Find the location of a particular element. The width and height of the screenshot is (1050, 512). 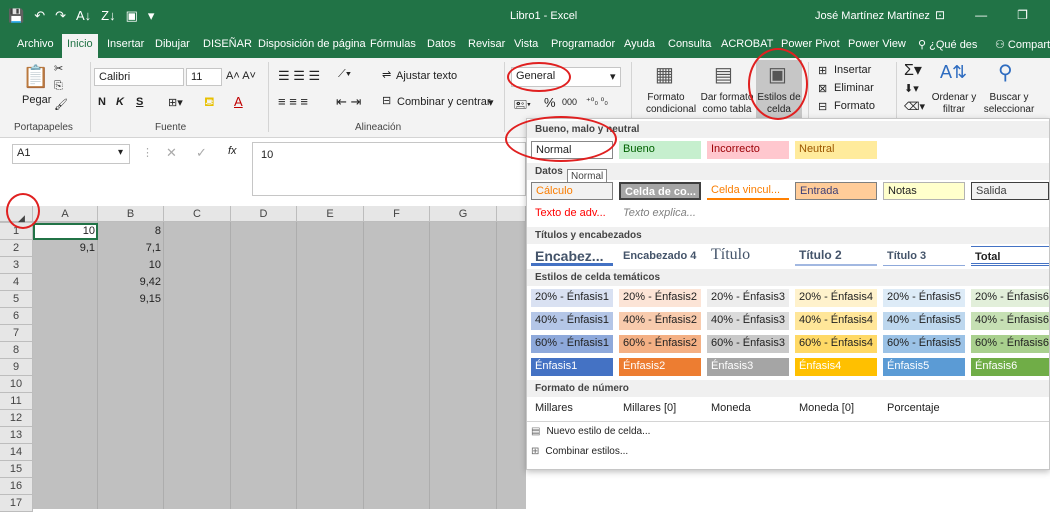

style-40-accent5: 40% - Énfasis5 is located at coordinates (924, 321).